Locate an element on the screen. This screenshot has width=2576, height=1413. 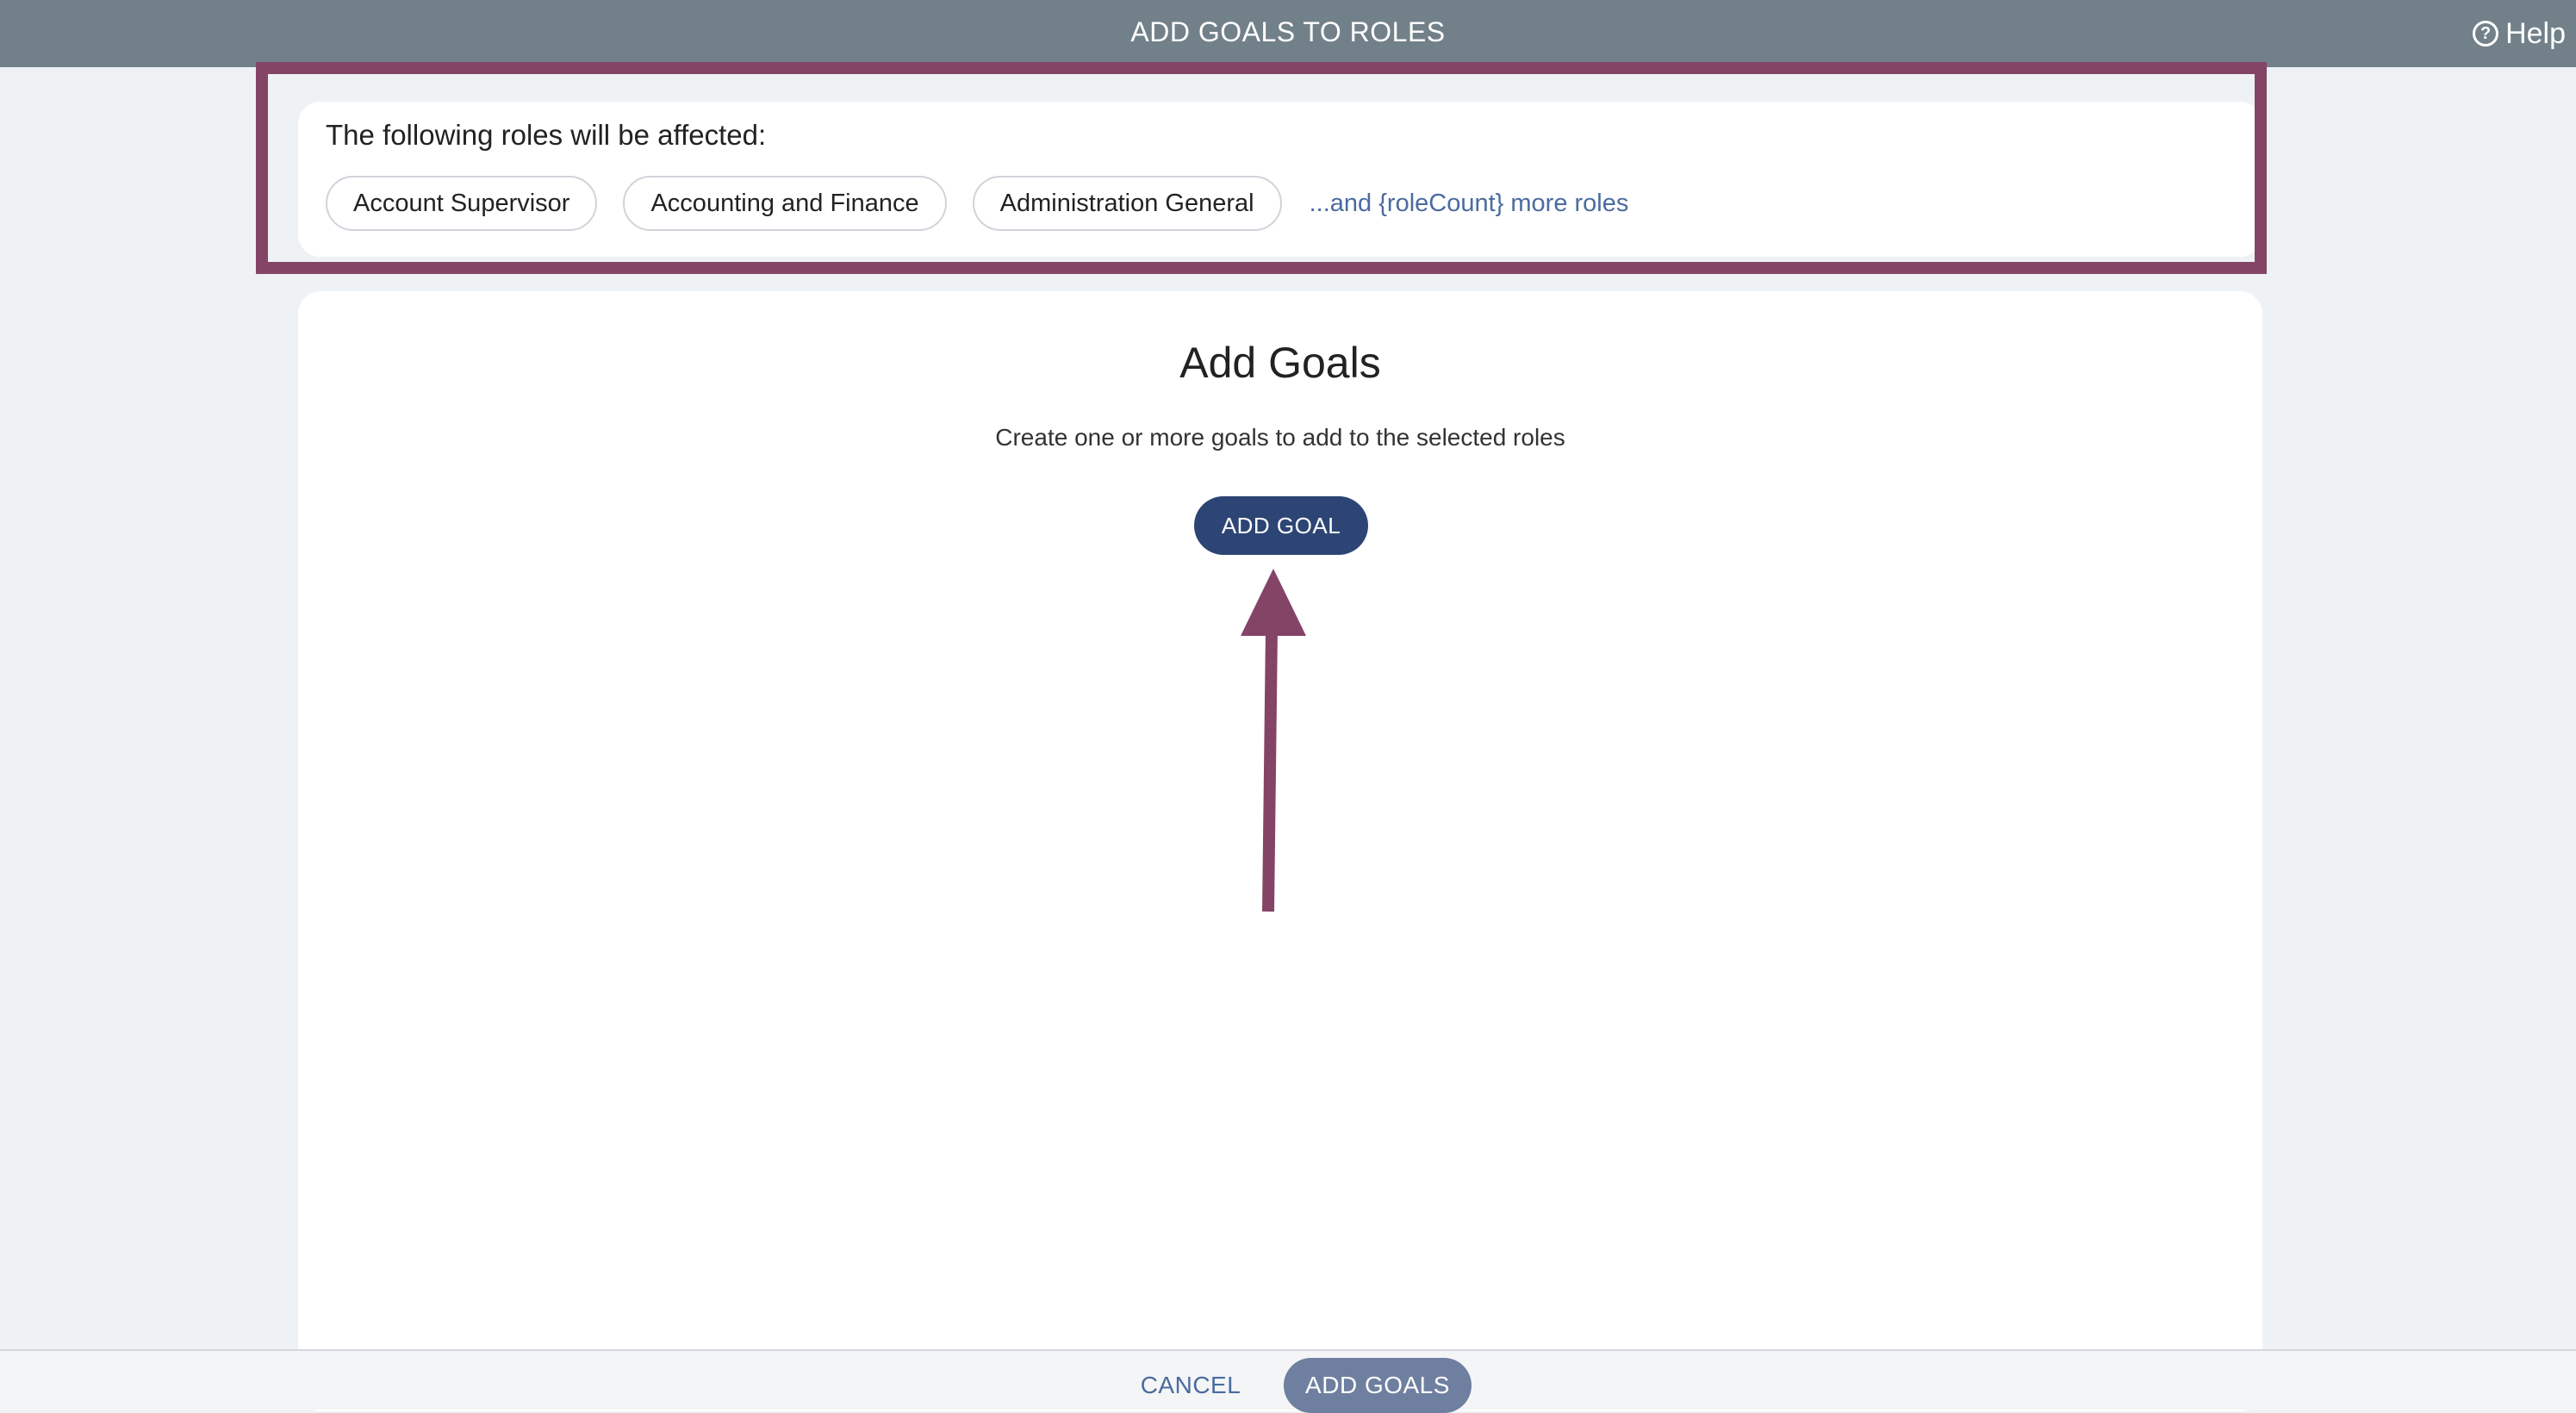
footer-bar: CANCEL ADD GOALS is located at coordinates (1288, 1381).